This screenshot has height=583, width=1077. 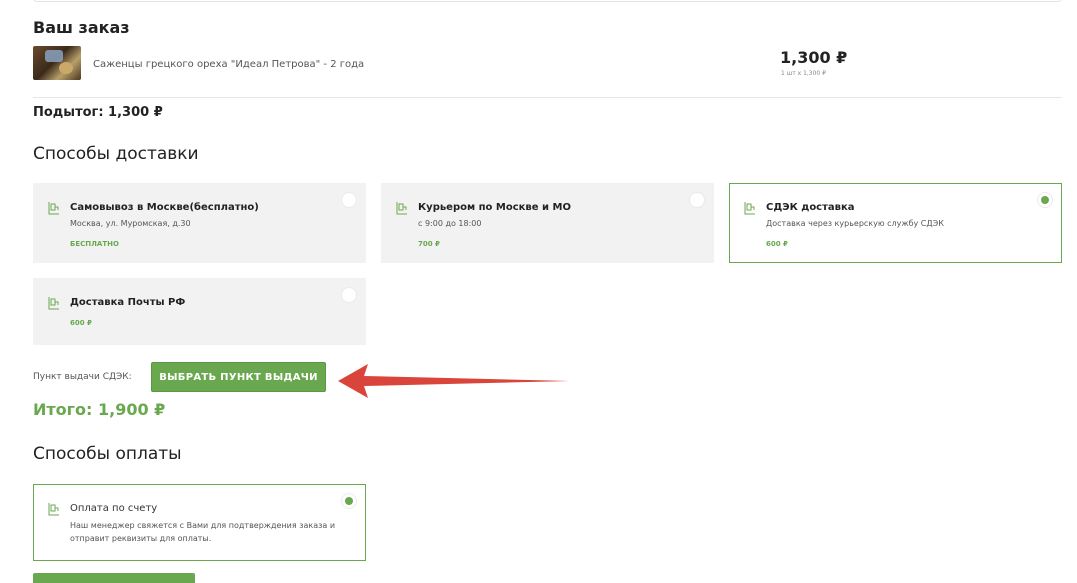 I want to click on place-order-button, so click(x=114, y=578).